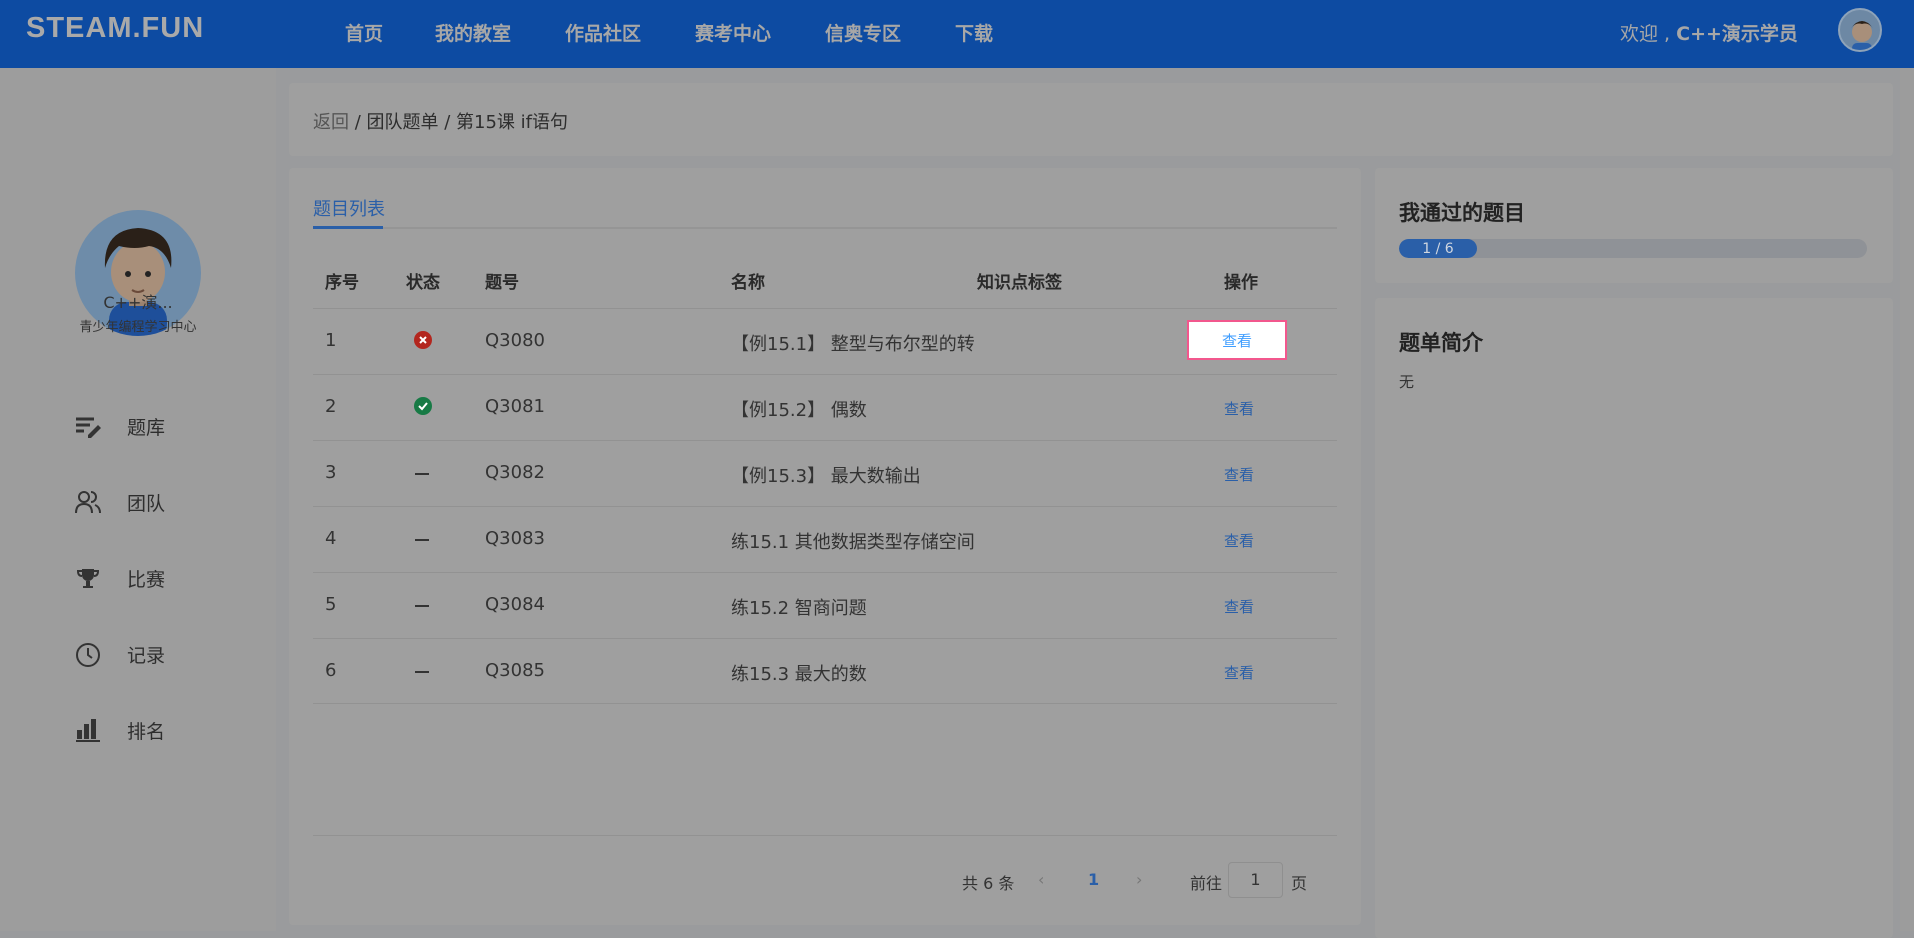  Describe the element at coordinates (1633, 248) in the screenshot. I see `passed-progress-bar: 1 / 6` at that location.